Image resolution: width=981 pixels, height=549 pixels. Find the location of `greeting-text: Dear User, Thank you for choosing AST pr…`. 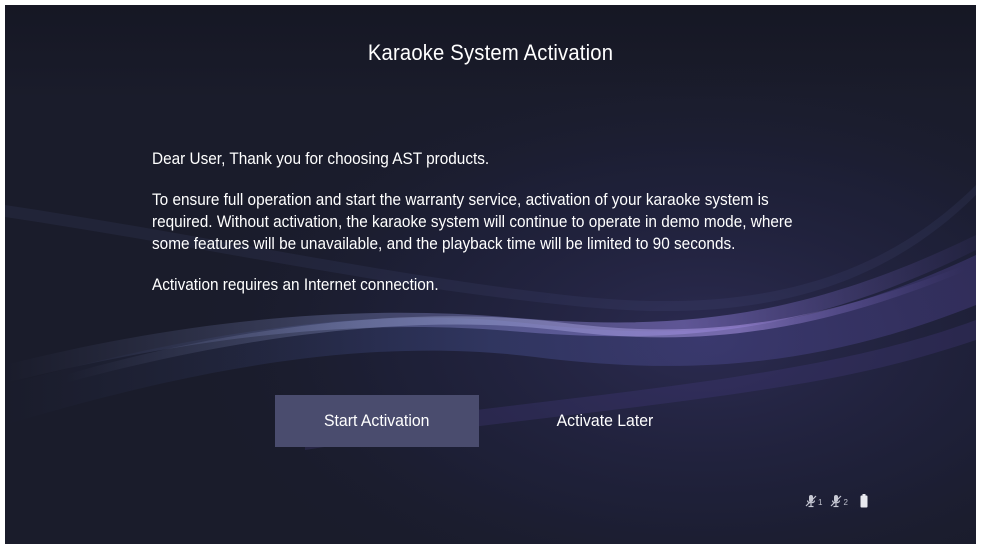

greeting-text: Dear User, Thank you for choosing AST pr… is located at coordinates (321, 159).